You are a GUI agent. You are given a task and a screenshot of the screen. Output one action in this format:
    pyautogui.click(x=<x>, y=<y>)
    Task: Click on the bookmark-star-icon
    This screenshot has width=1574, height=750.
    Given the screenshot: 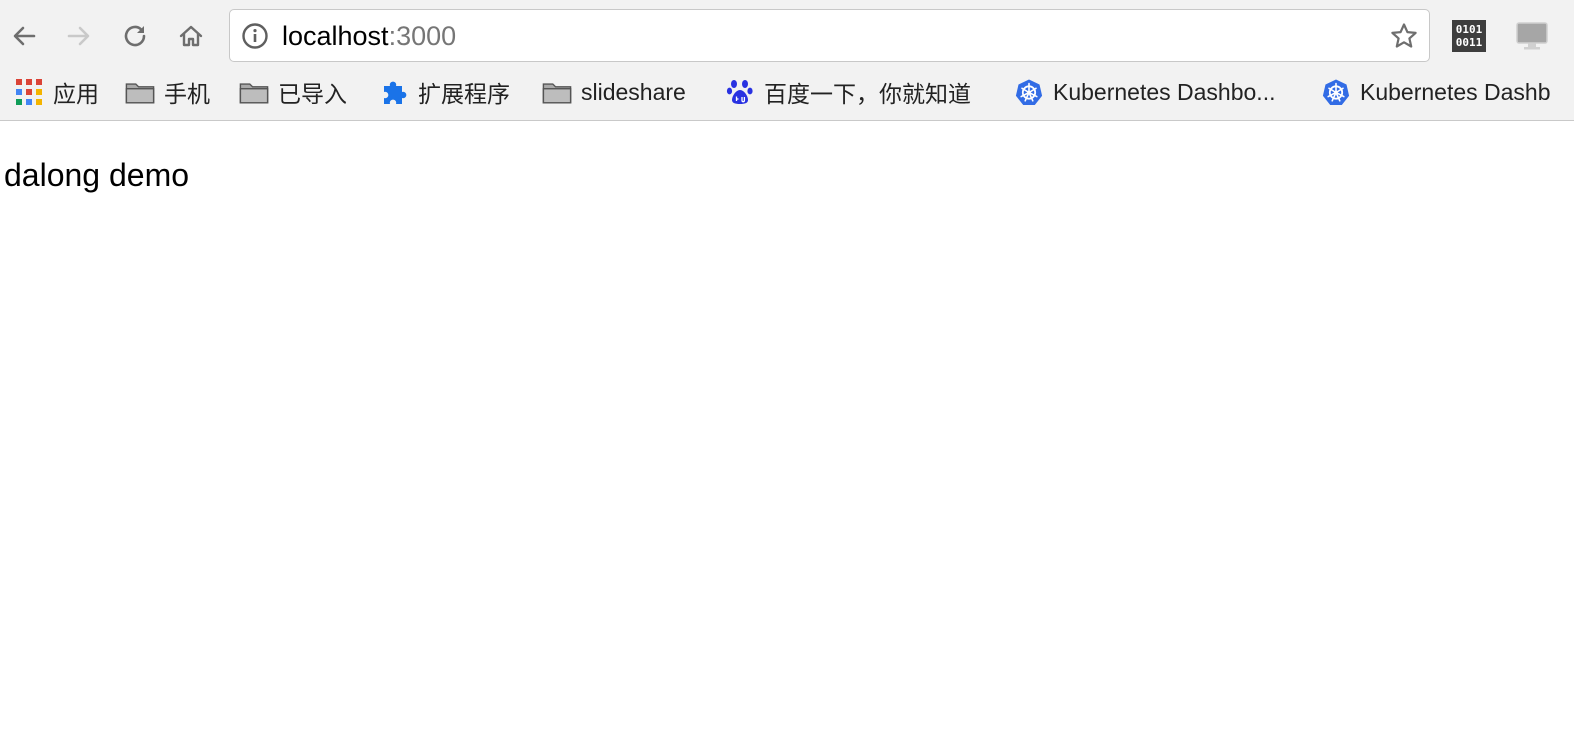 What is the action you would take?
    pyautogui.click(x=1404, y=36)
    